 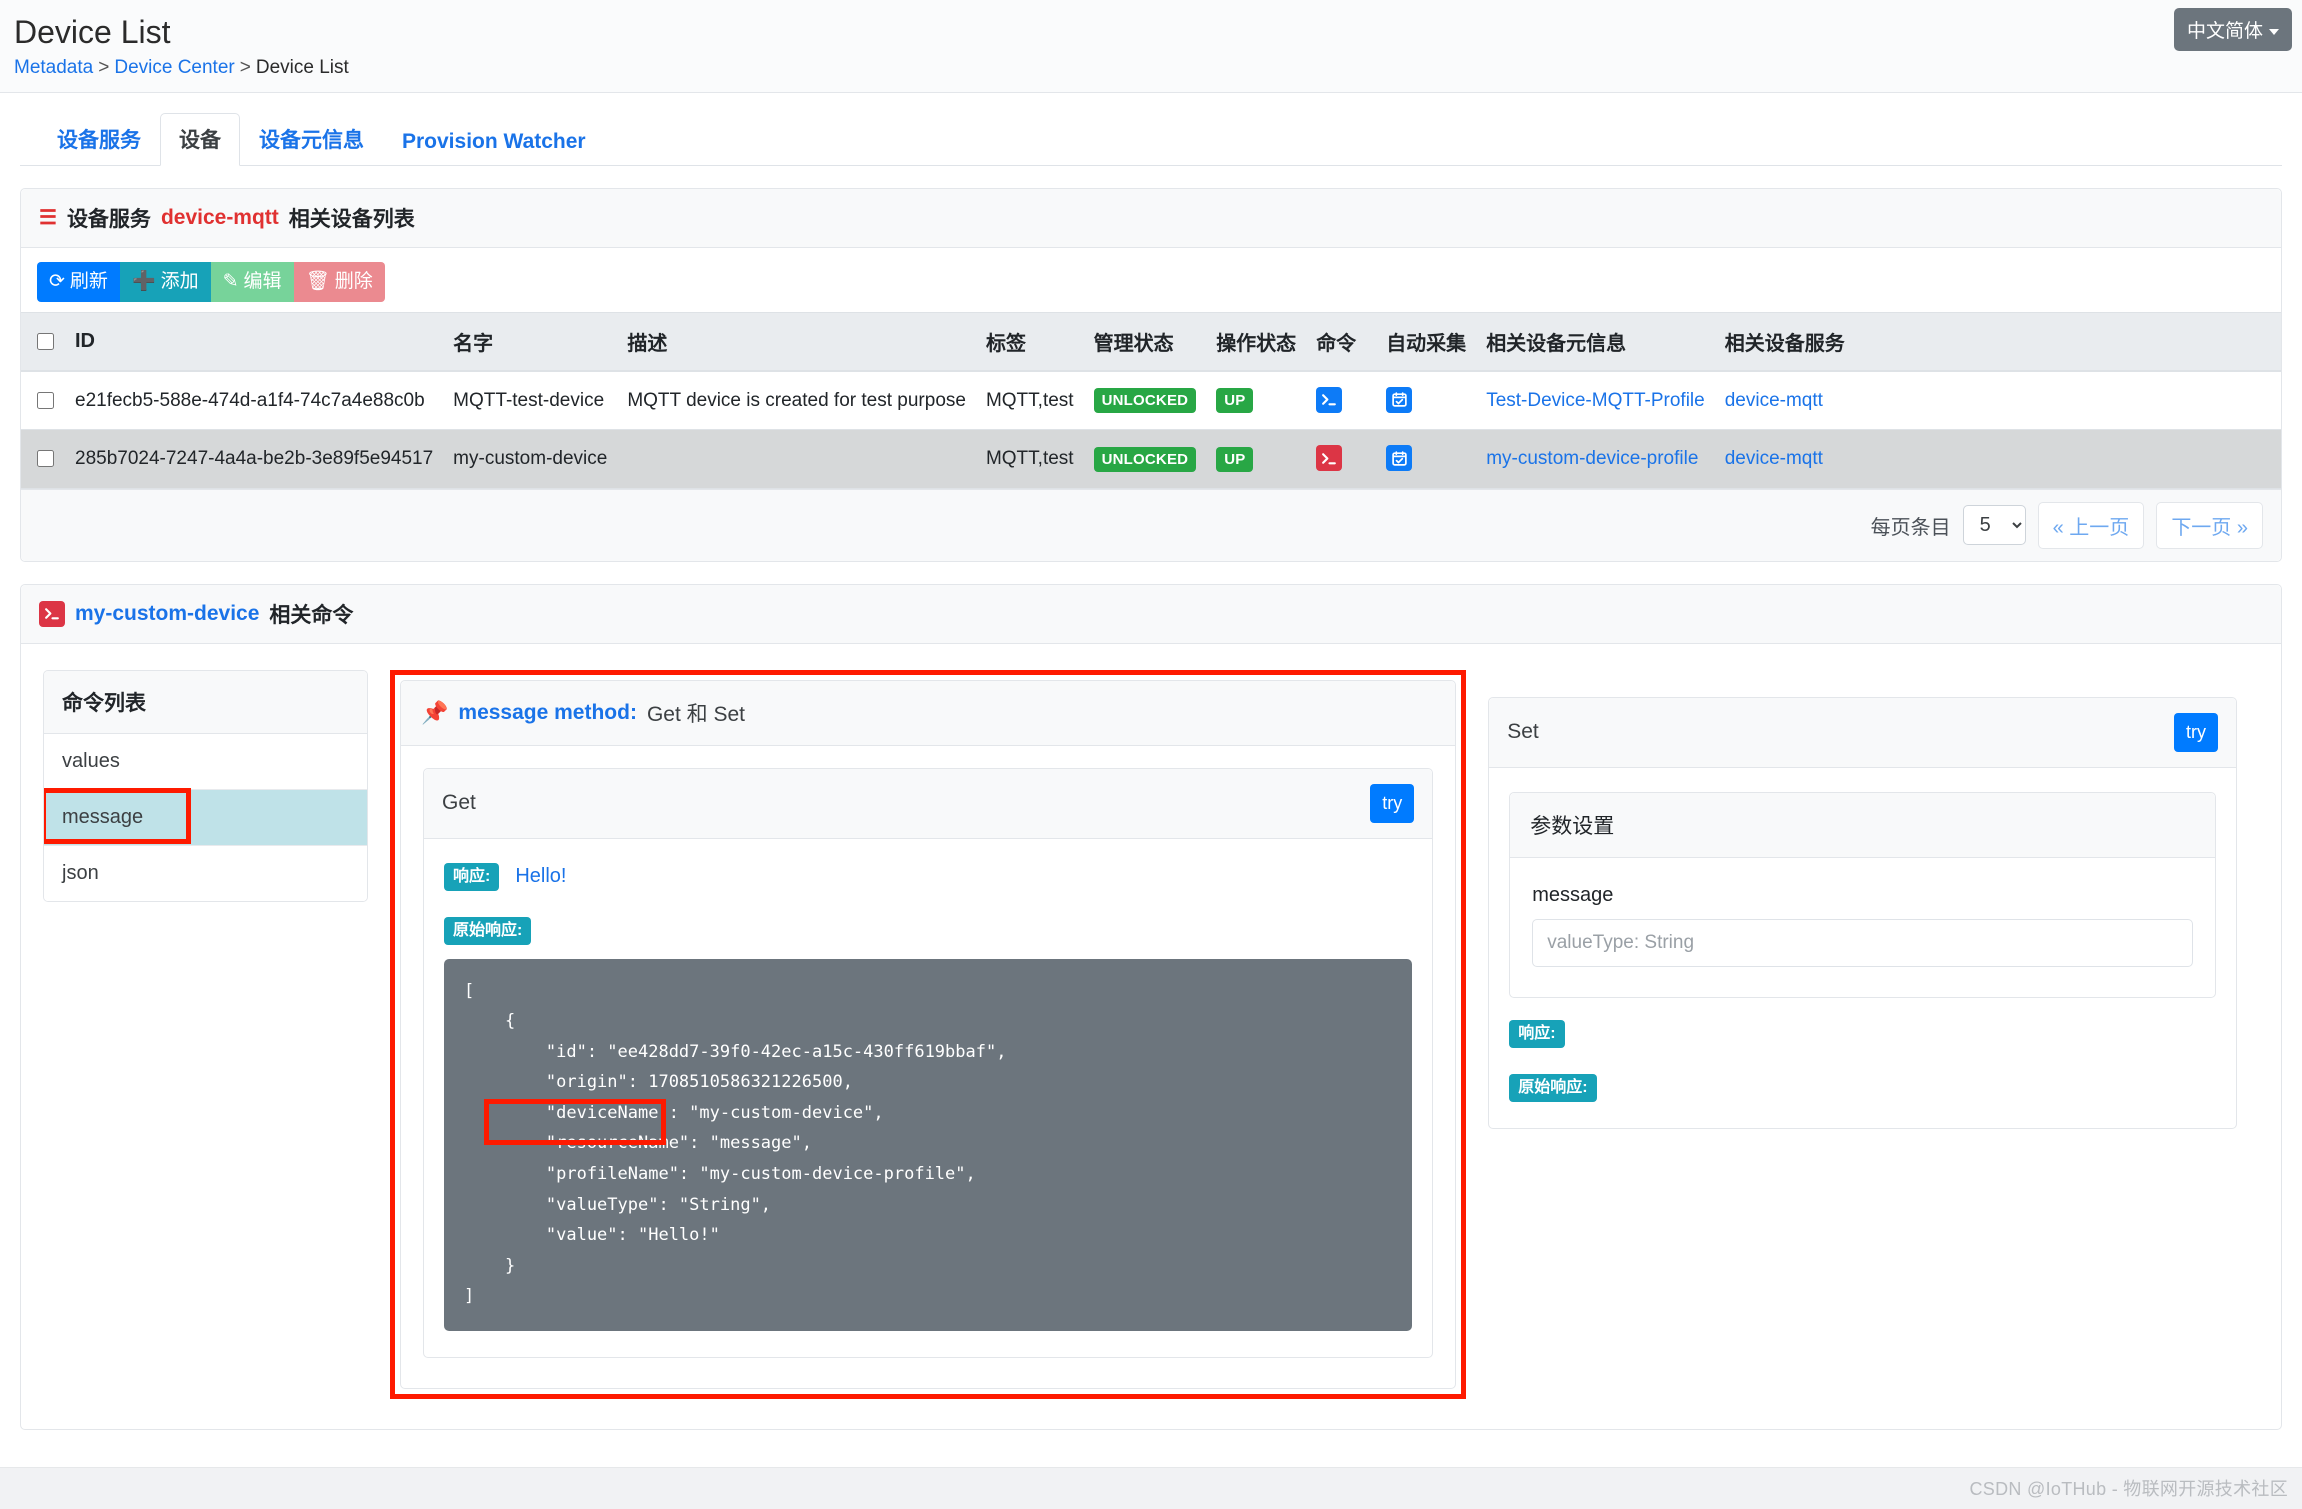 What do you see at coordinates (2196, 732) in the screenshot?
I see `set-try-button: try` at bounding box center [2196, 732].